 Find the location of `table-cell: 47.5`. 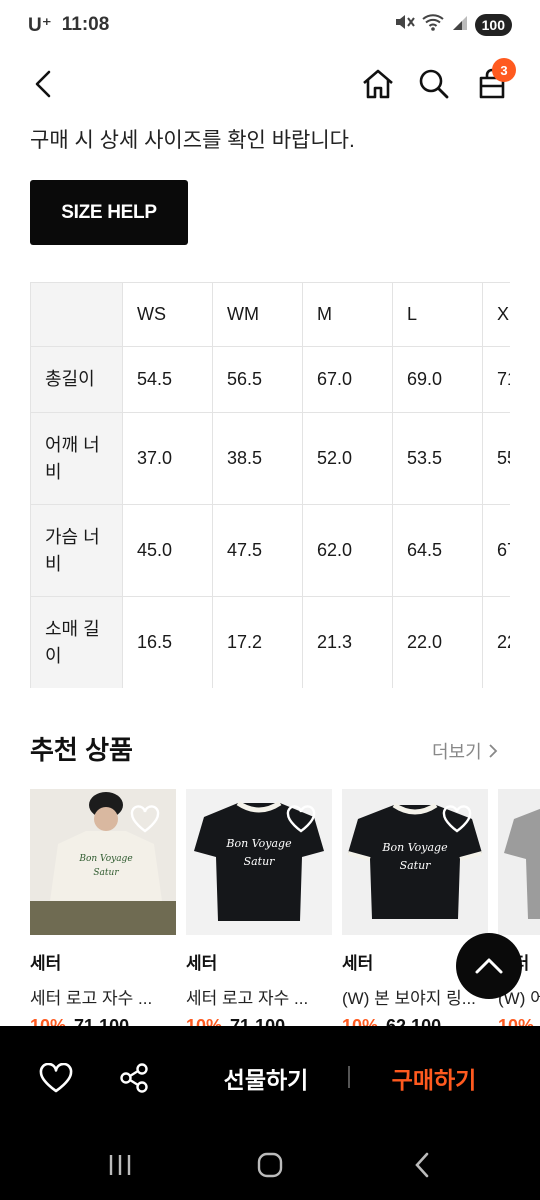

table-cell: 47.5 is located at coordinates (257, 550).